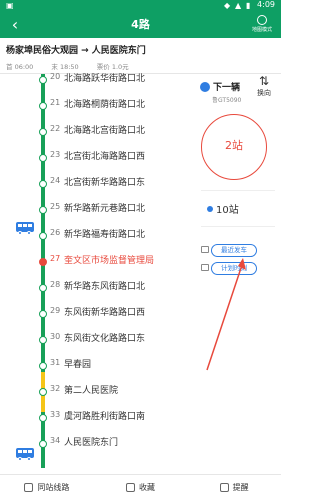 Image resolution: width=320 pixels, height=500 pixels. I want to click on reminder-tab: 提醒, so click(234, 487).